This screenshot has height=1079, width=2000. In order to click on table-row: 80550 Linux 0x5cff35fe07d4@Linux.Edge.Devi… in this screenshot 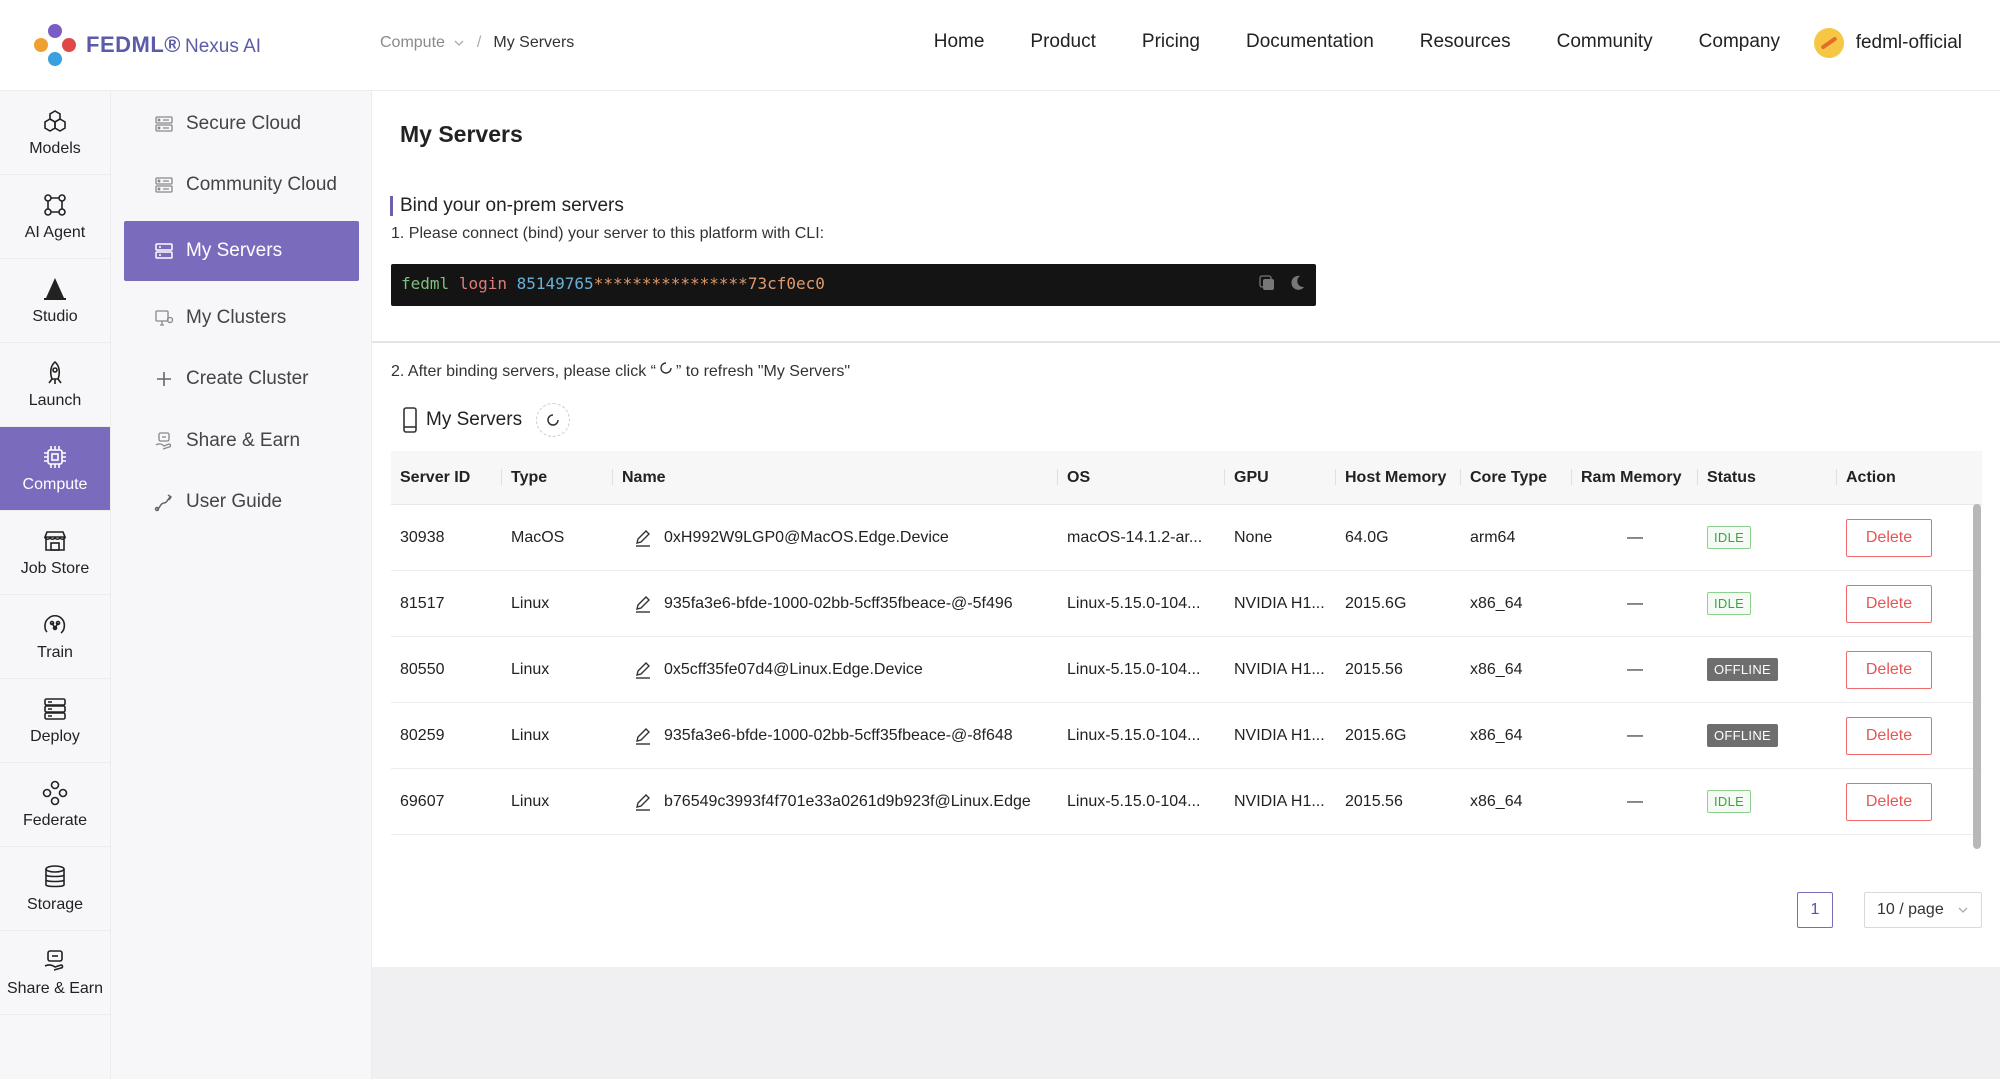, I will do `click(1186, 670)`.